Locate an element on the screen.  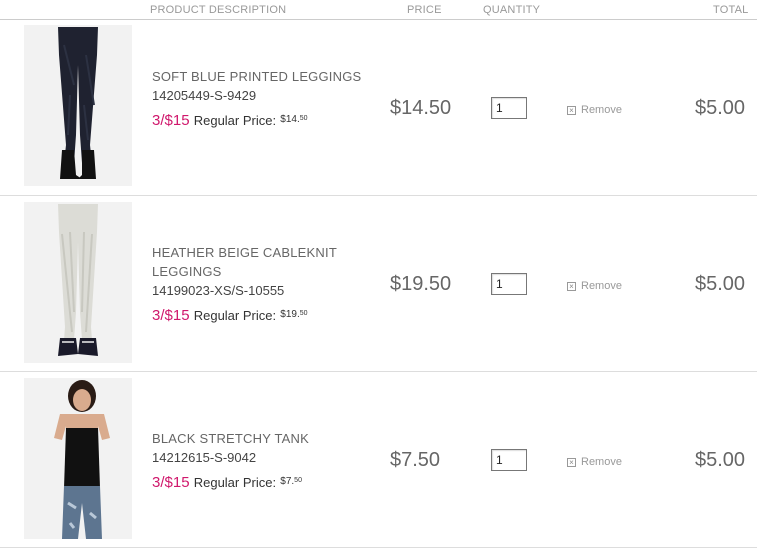
product-image-tank-black is located at coordinates (78, 458).